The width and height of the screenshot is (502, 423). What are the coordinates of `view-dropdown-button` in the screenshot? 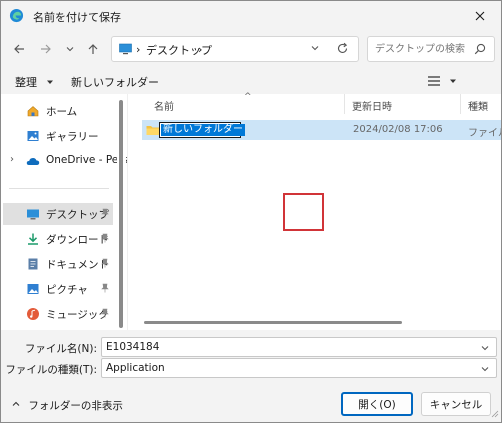 It's located at (453, 81).